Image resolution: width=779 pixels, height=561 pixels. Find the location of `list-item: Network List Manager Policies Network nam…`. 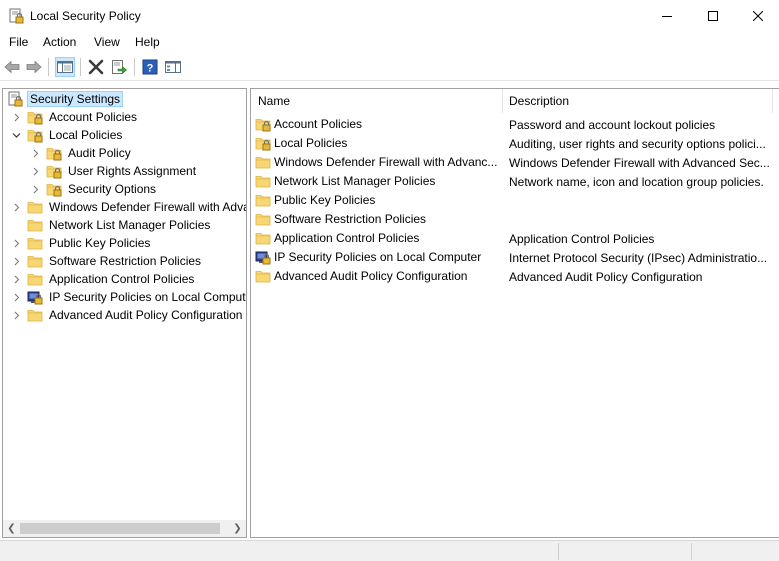

list-item: Network List Manager Policies Network nam… is located at coordinates (515, 181).